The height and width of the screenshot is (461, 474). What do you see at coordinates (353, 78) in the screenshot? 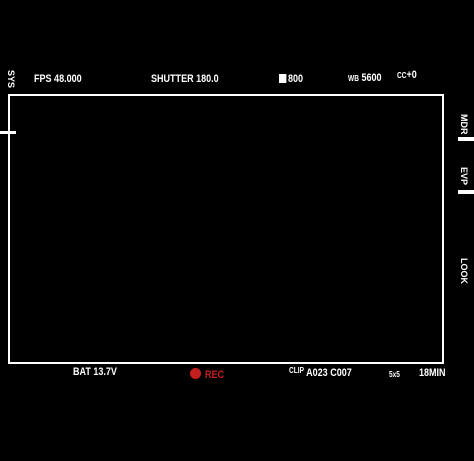
I see `wb-prefix: WB` at bounding box center [353, 78].